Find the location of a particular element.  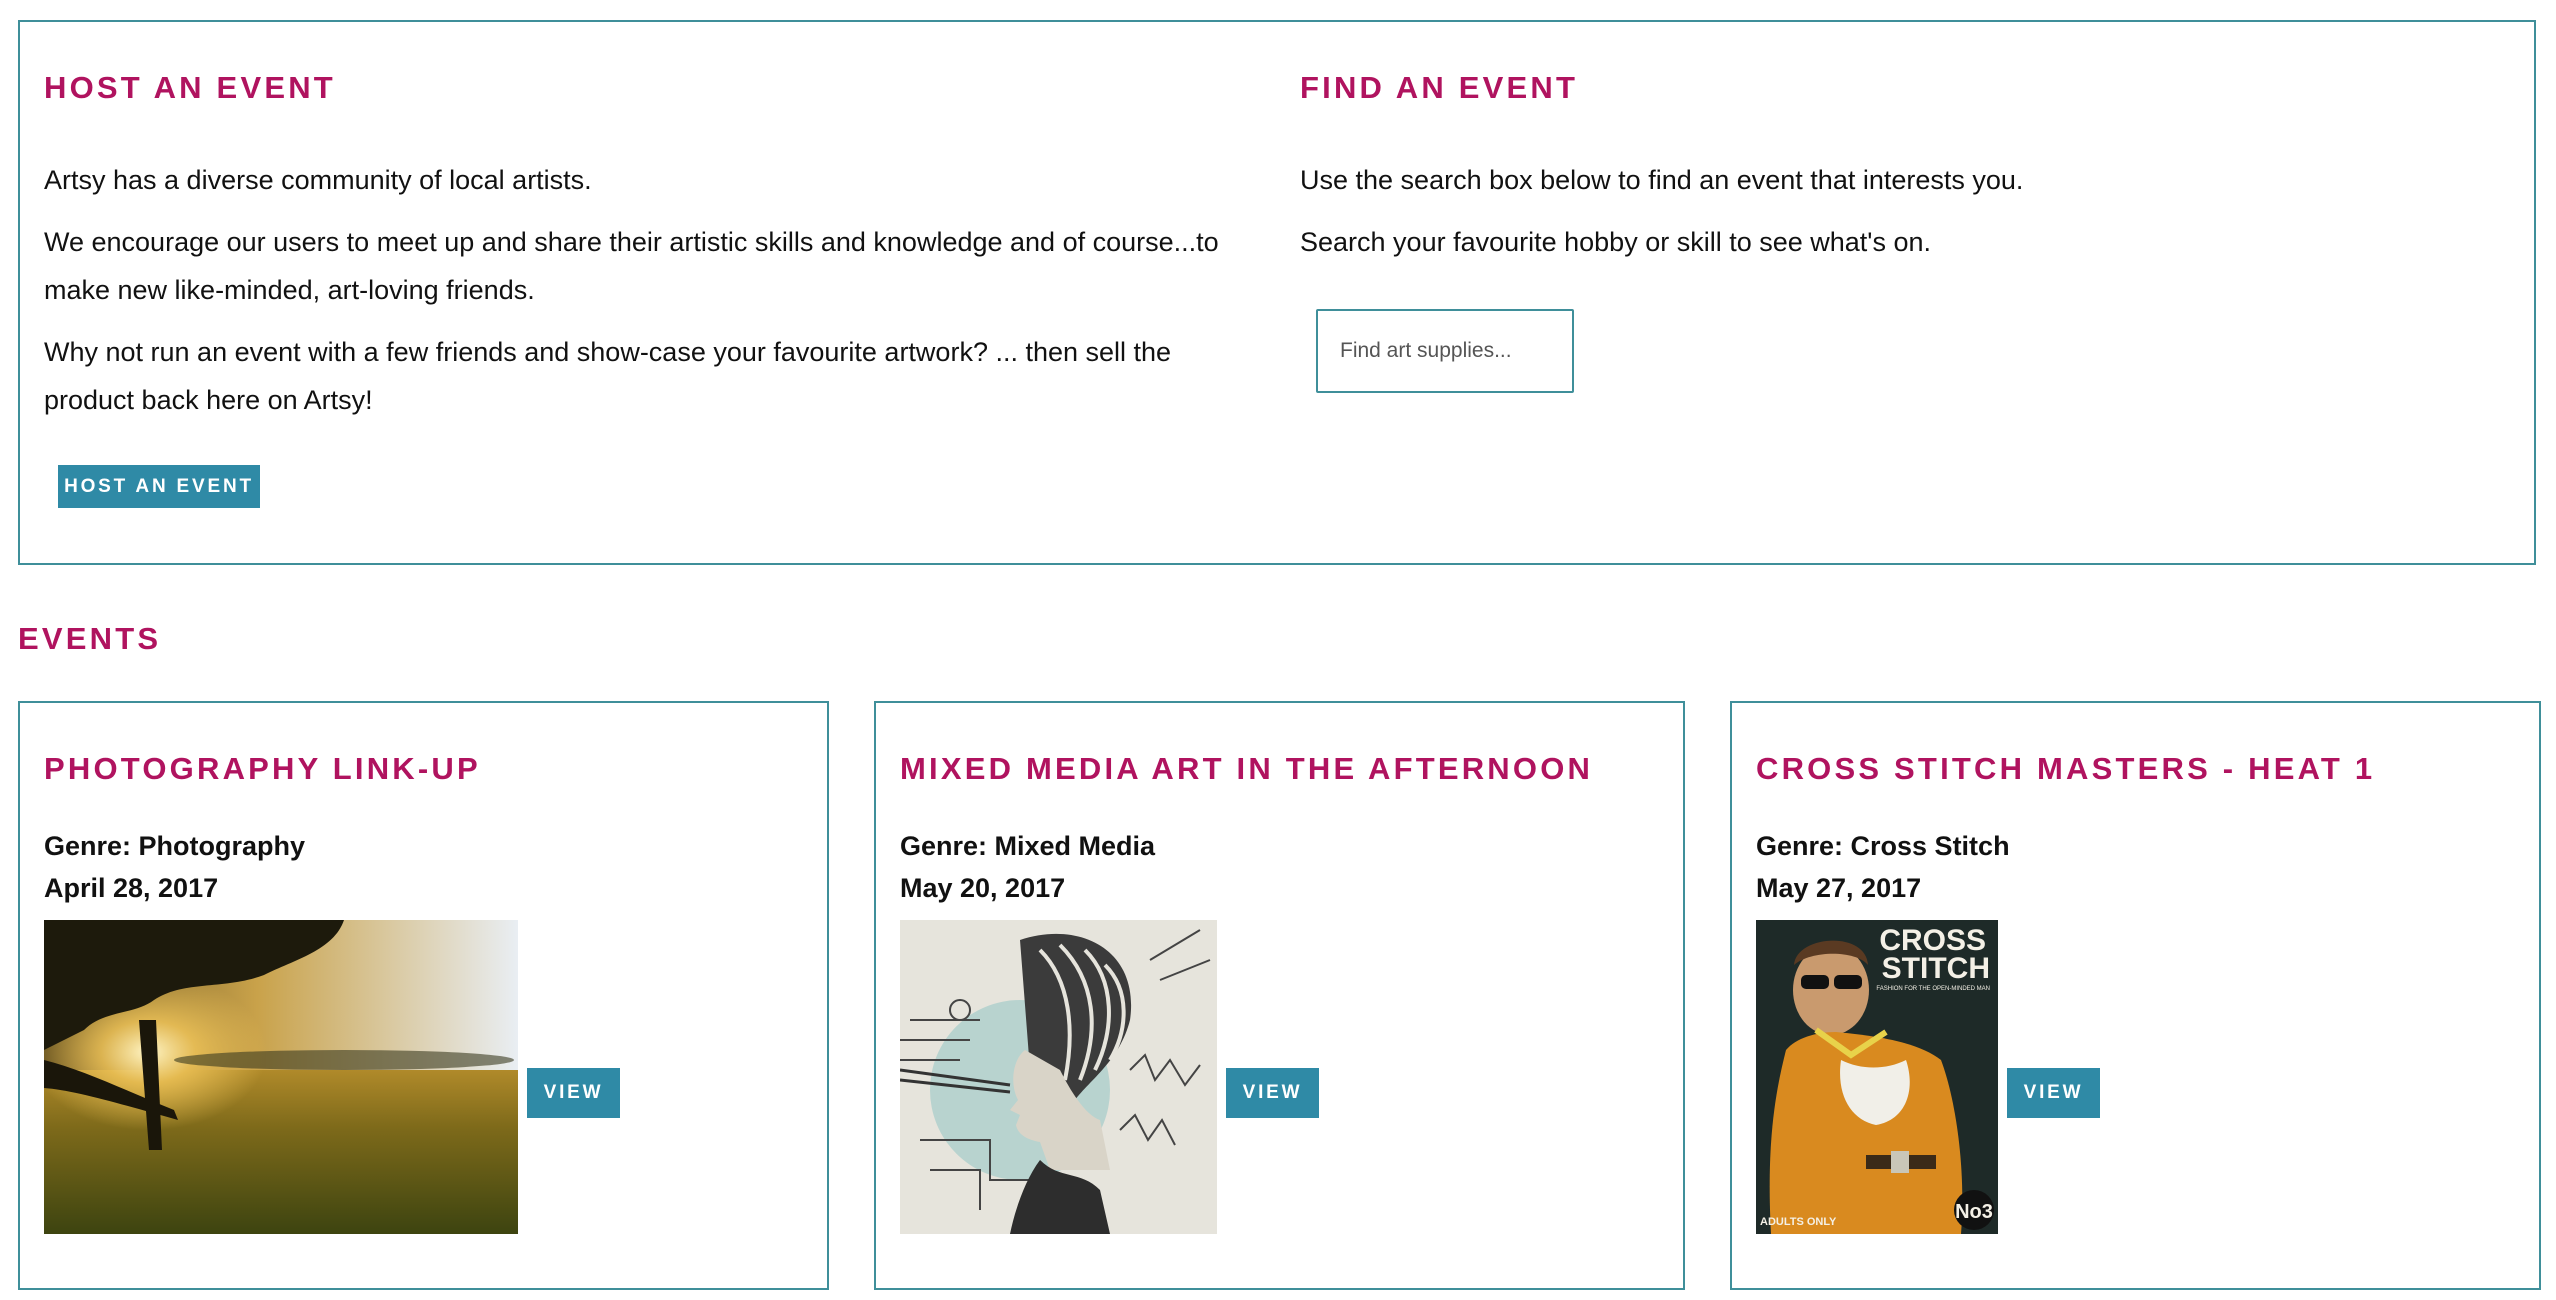

event-genre: Genre: Cross Stitch is located at coordinates (1883, 846).